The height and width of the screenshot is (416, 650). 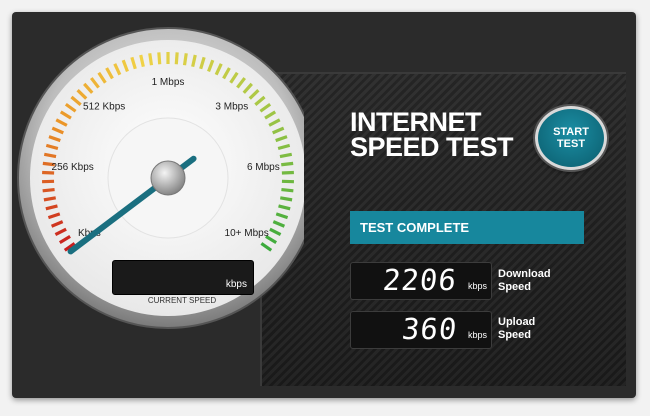 What do you see at coordinates (263, 167) in the screenshot?
I see `gauge-tick-label: 6 Mbps` at bounding box center [263, 167].